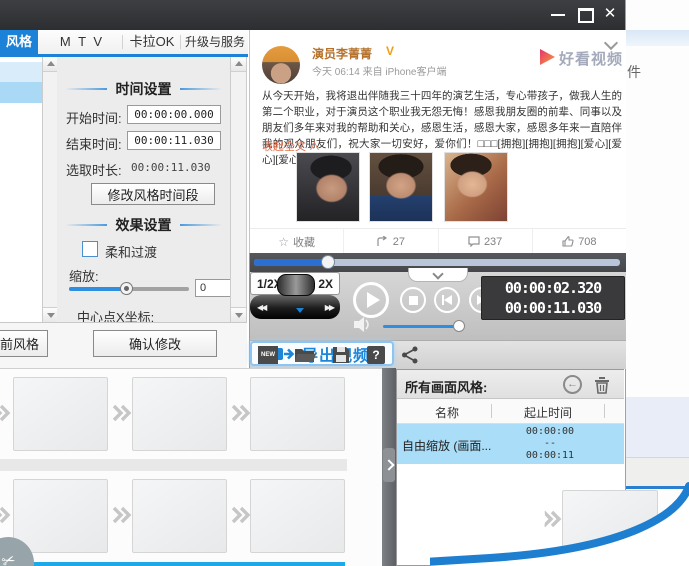 The image size is (689, 566). I want to click on panel-collapse-handle, so click(389, 465).